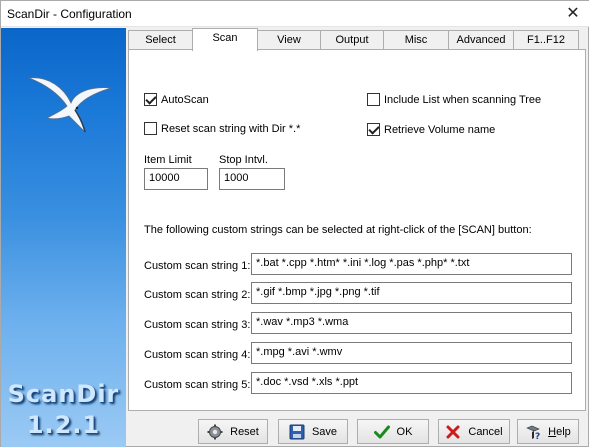 The image size is (589, 447). I want to click on reset-scan-string-checkbox: Reset scan string with Dir *.*, so click(222, 128).